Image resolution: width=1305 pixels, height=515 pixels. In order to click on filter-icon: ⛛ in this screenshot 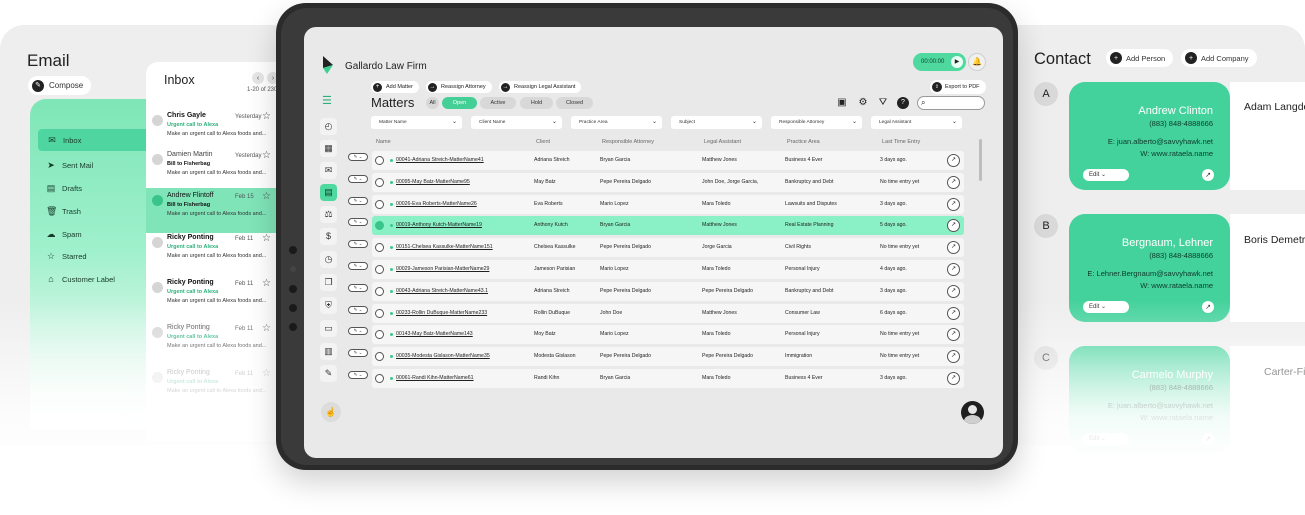, I will do `click(883, 103)`.